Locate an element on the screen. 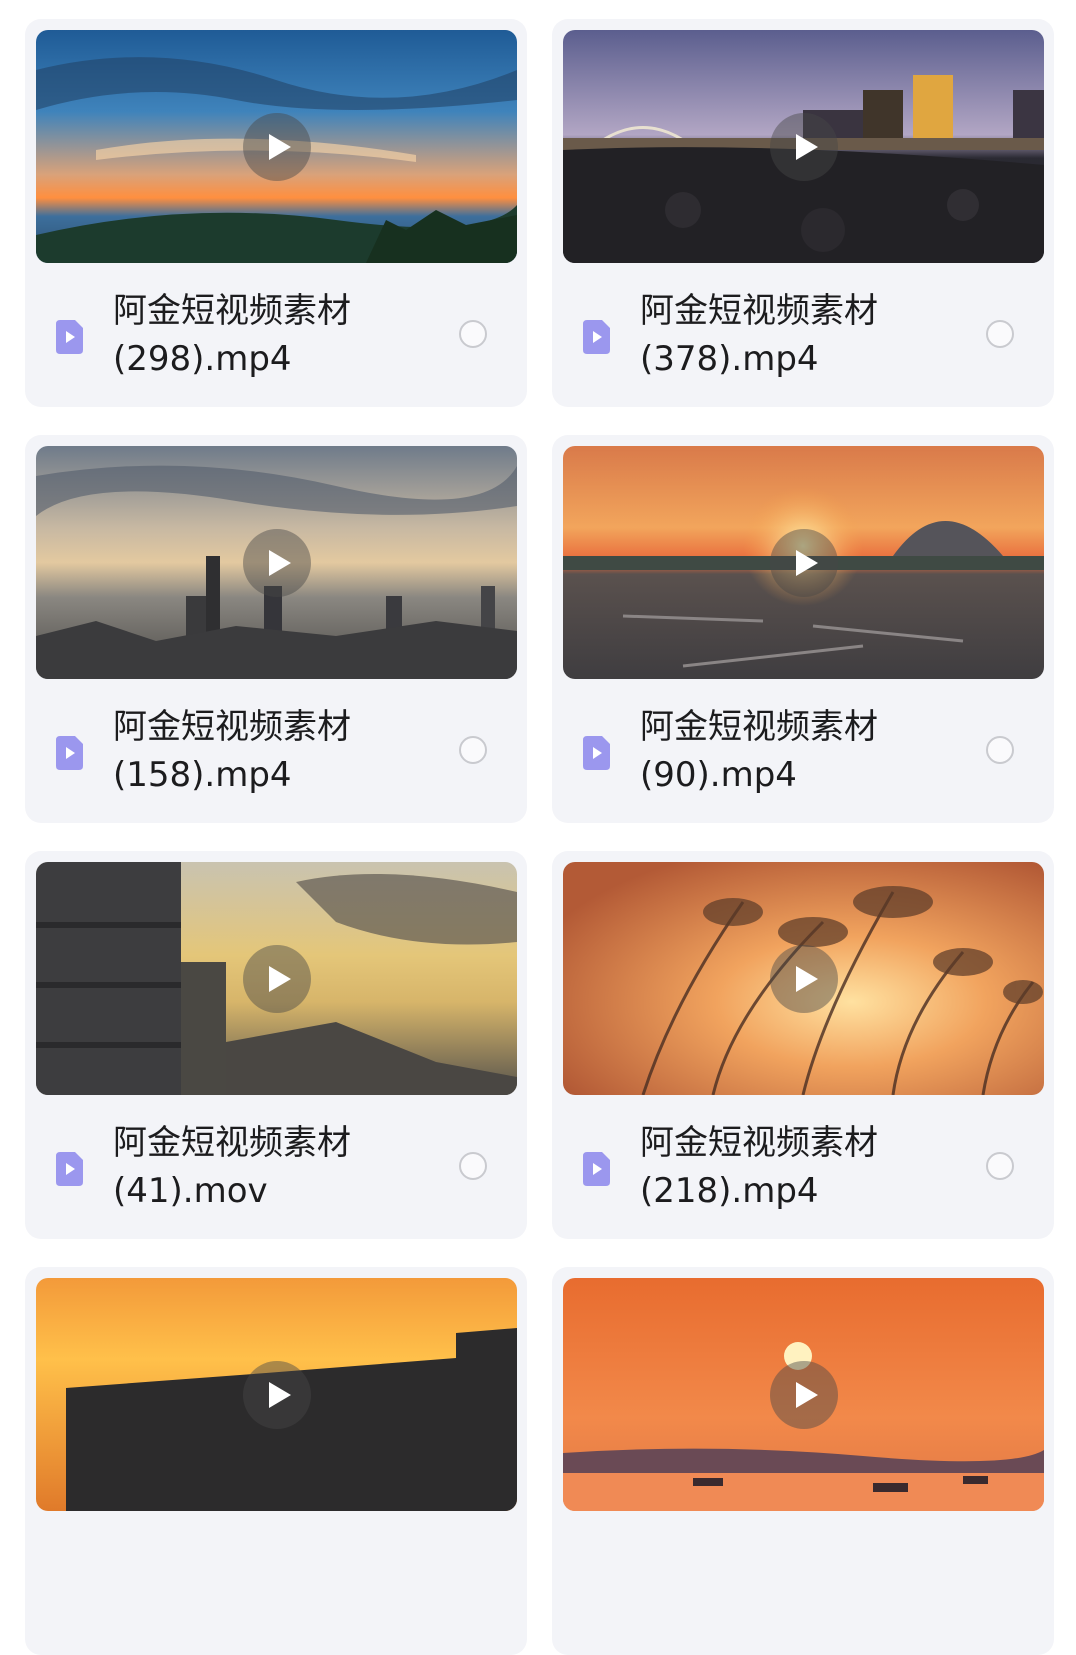 The height and width of the screenshot is (1655, 1076). video-file-card: 阿金短视频素材 (378).mp4 is located at coordinates (803, 213).